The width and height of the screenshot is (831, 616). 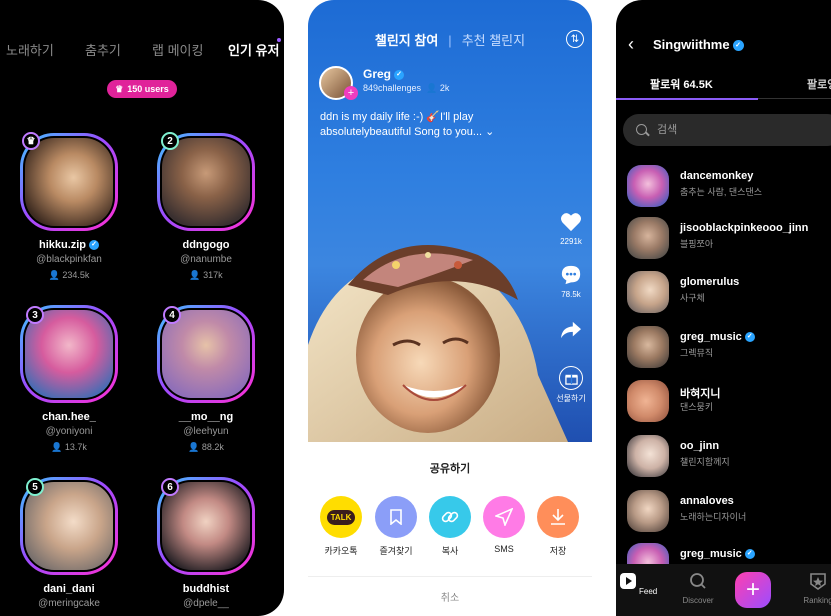 I want to click on comment-icon, so click(x=571, y=275).